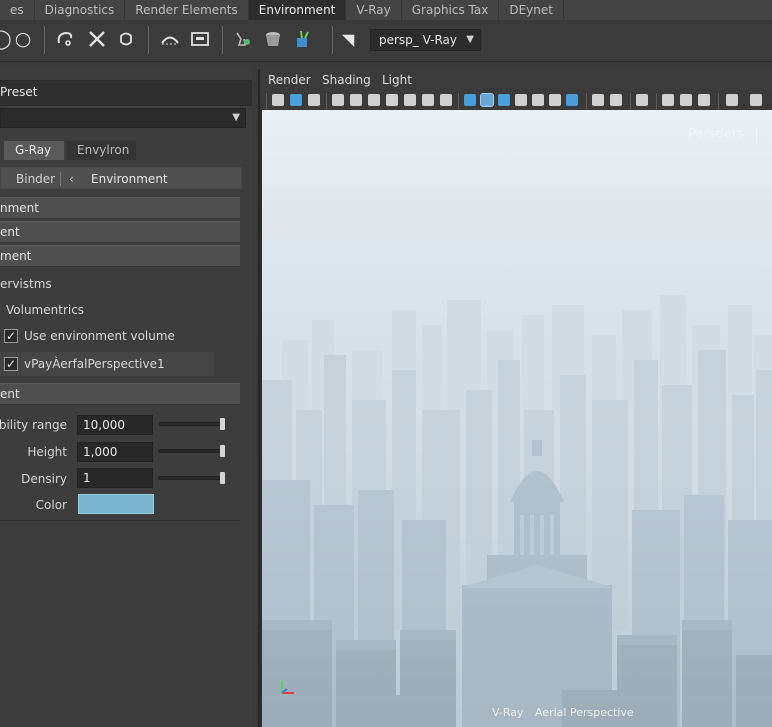 Image resolution: width=772 pixels, height=727 pixels. I want to click on nav-back-icon: ‹, so click(71, 179).